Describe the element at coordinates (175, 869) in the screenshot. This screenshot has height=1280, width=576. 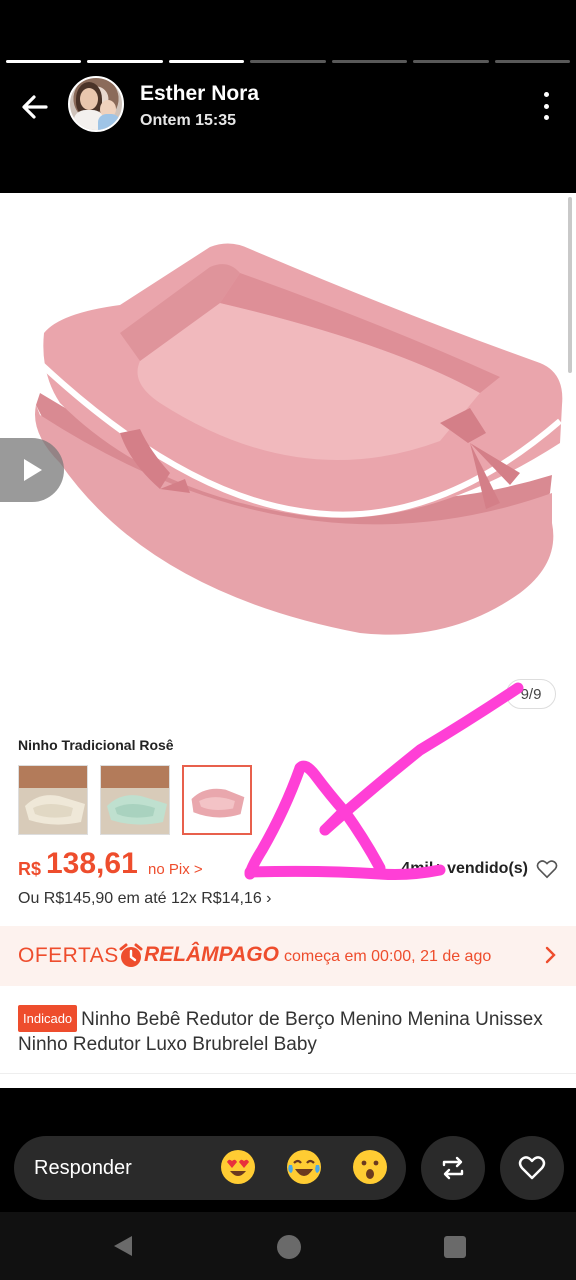
I see `pix-link: no Pix >` at that location.